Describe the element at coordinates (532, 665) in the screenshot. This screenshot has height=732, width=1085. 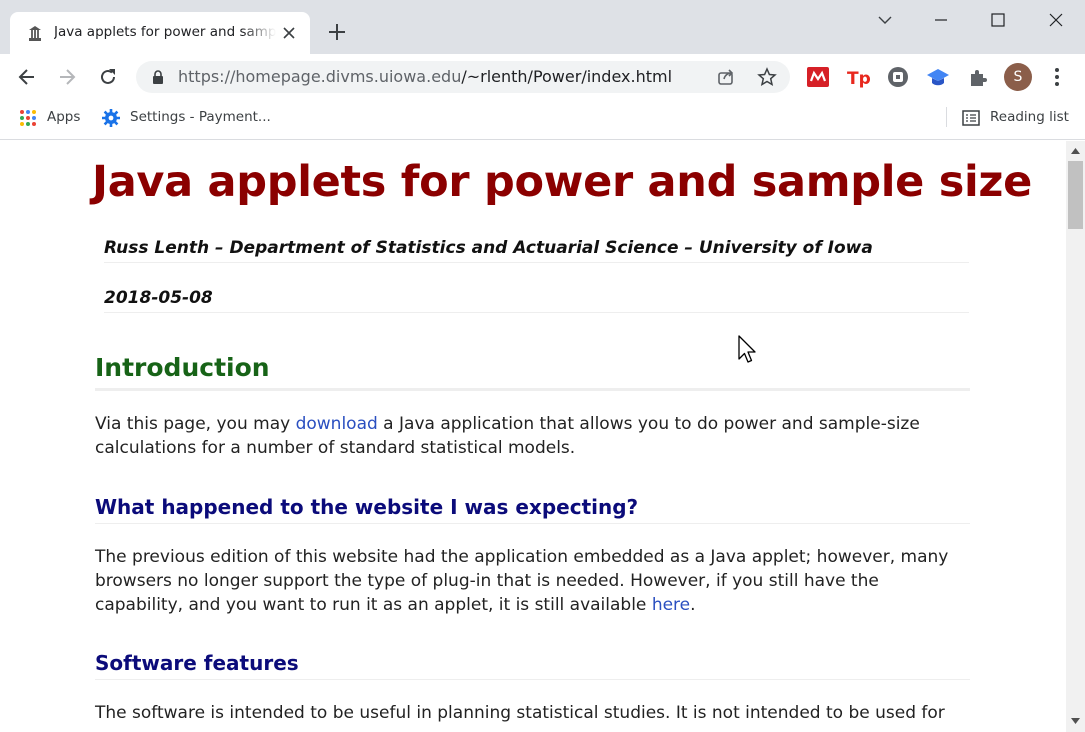
I see `software-features-heading: Software features` at that location.